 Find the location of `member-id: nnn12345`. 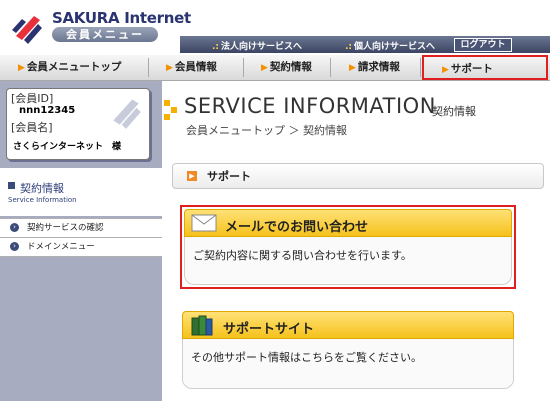

member-id: nnn12345 is located at coordinates (47, 110).